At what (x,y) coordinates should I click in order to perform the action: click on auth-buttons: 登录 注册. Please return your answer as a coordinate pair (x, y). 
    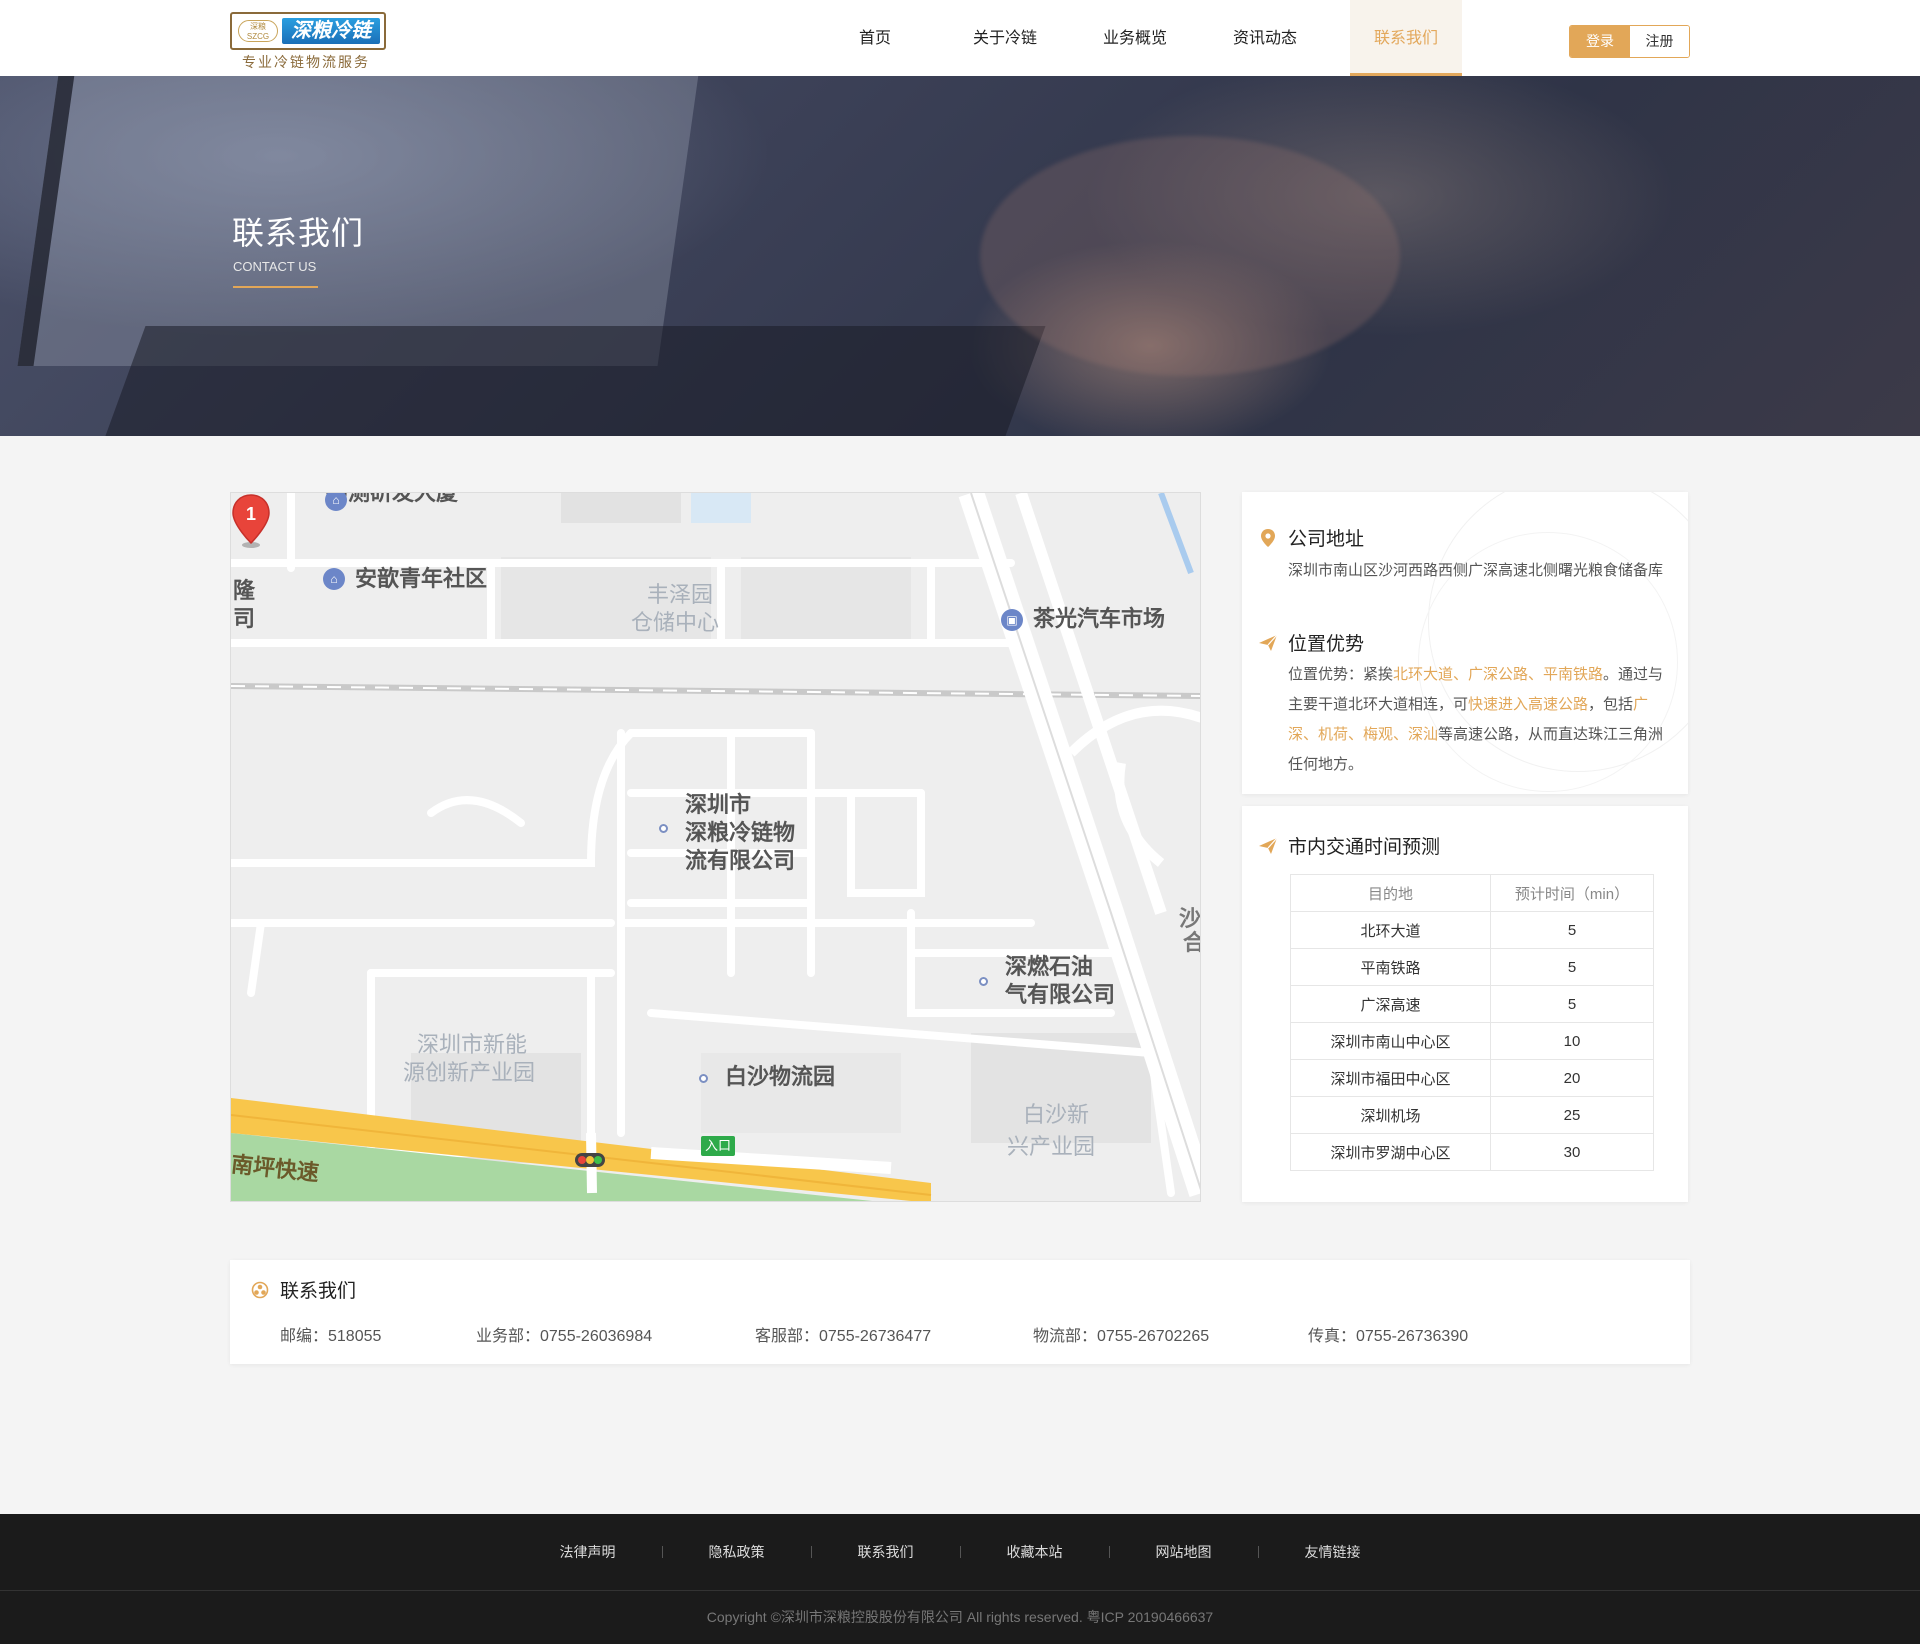
    Looking at the image, I should click on (1629, 41).